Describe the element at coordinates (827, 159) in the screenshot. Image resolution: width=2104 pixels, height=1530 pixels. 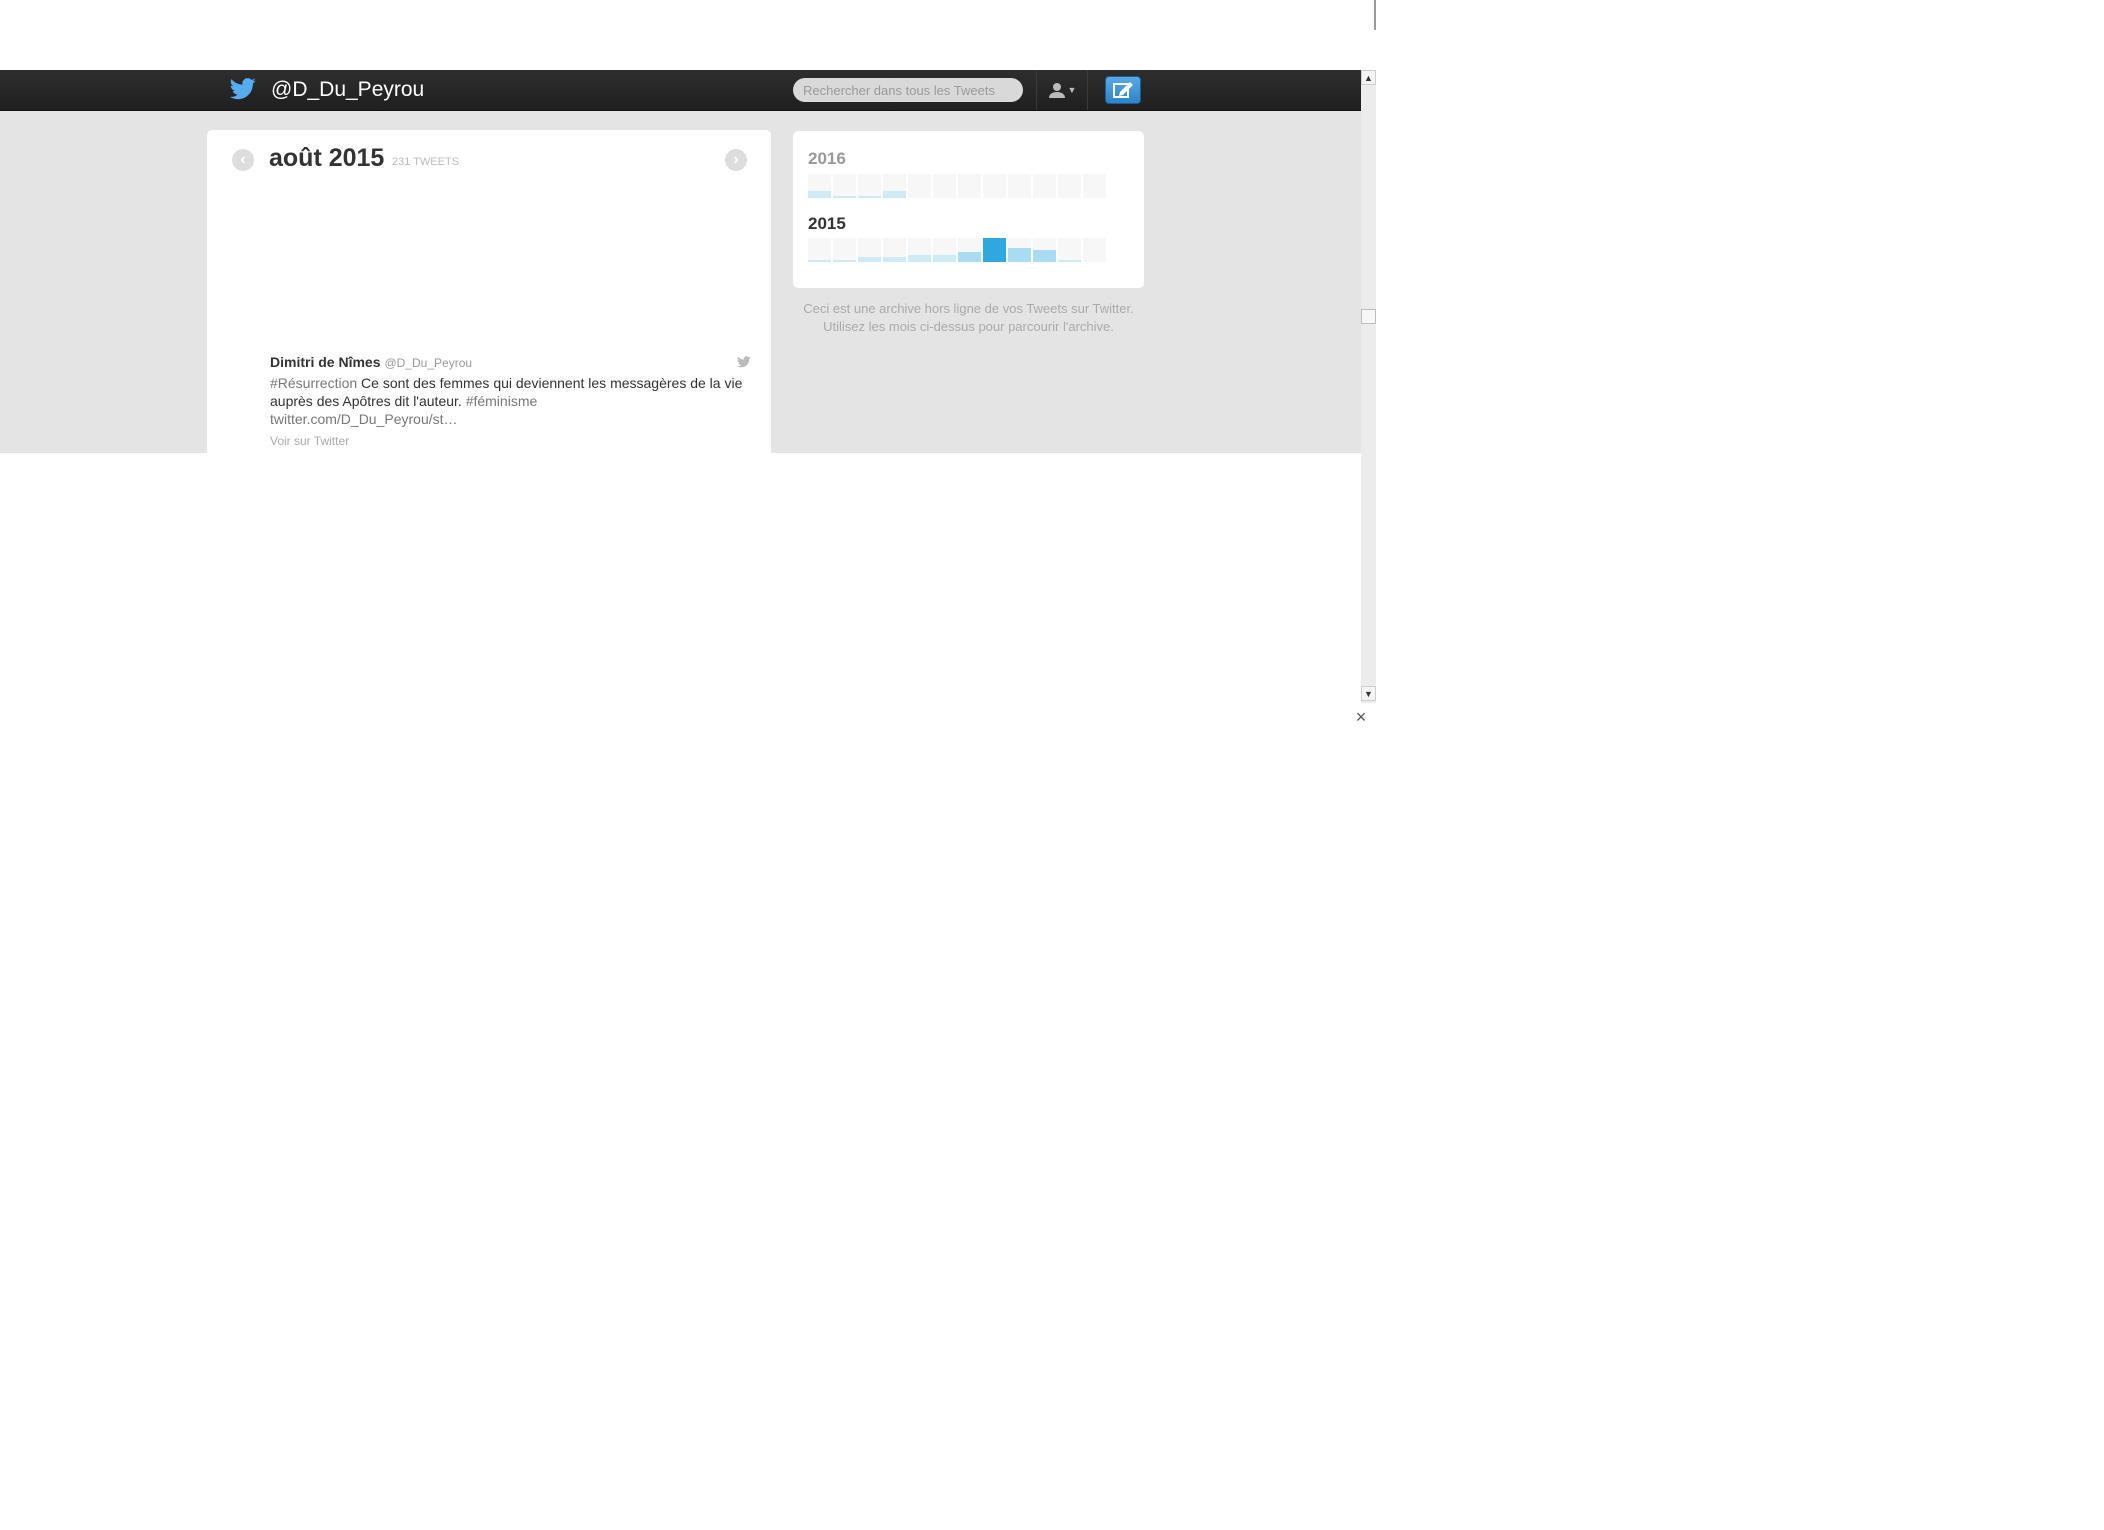
I see `year-label: 2016` at that location.